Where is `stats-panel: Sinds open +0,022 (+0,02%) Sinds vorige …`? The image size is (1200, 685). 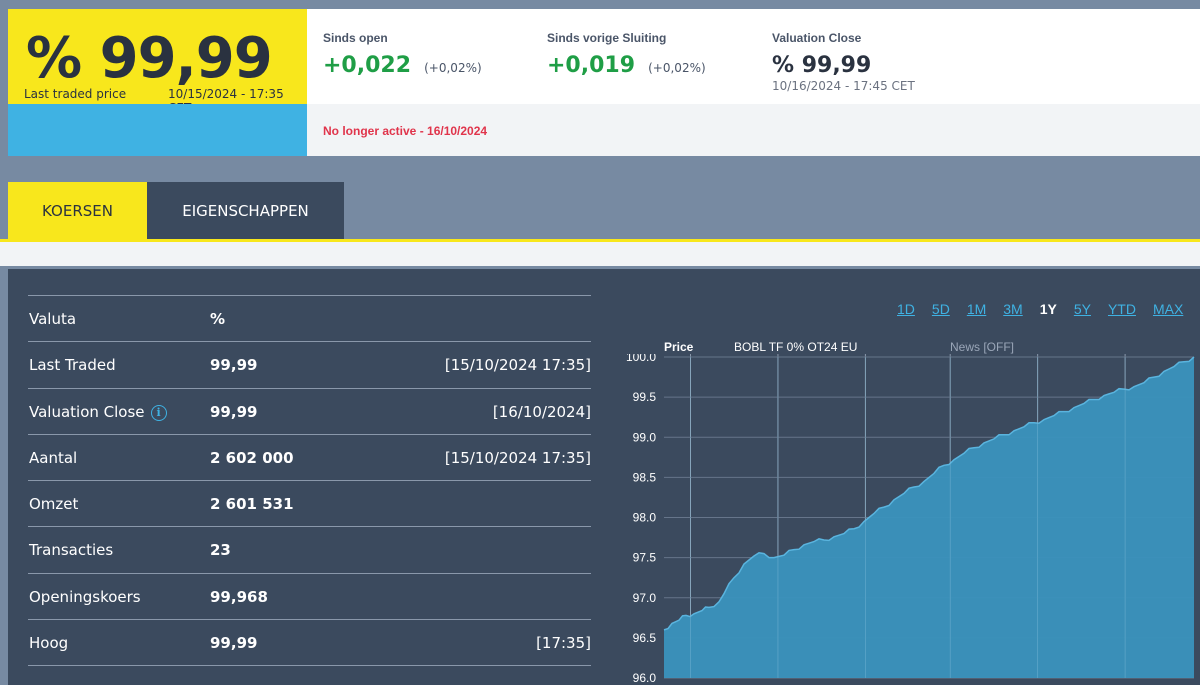 stats-panel: Sinds open +0,022 (+0,02%) Sinds vorige … is located at coordinates (753, 56).